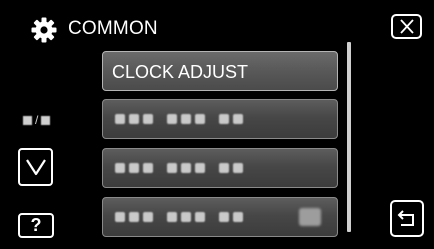  I want to click on blurred-icon, so click(310, 217).